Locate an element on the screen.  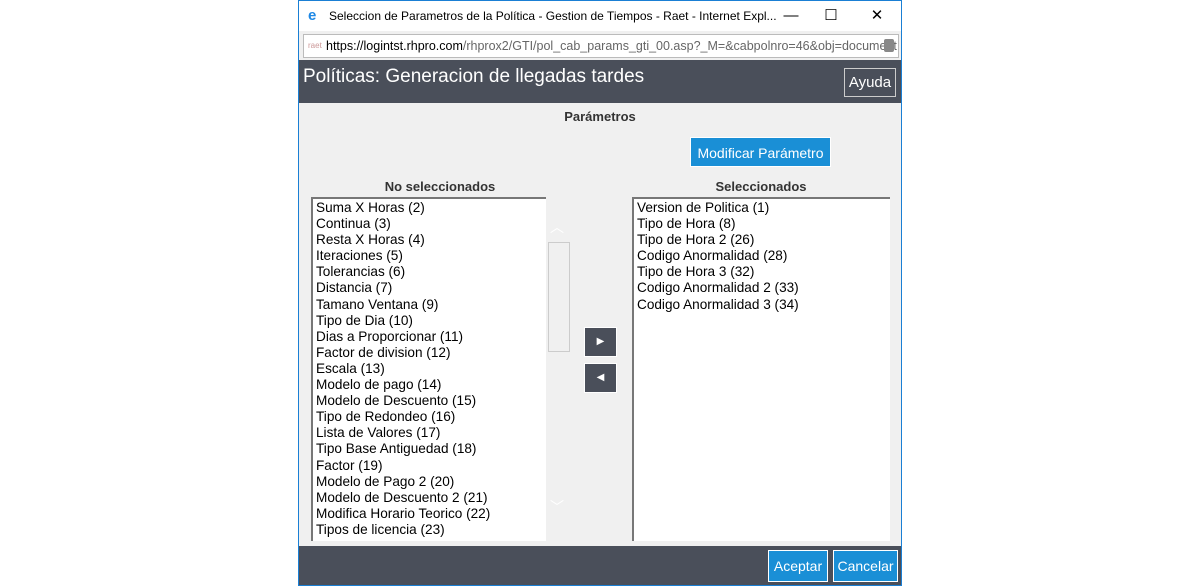
list-option: Version de Politica (1) is located at coordinates (762, 208).